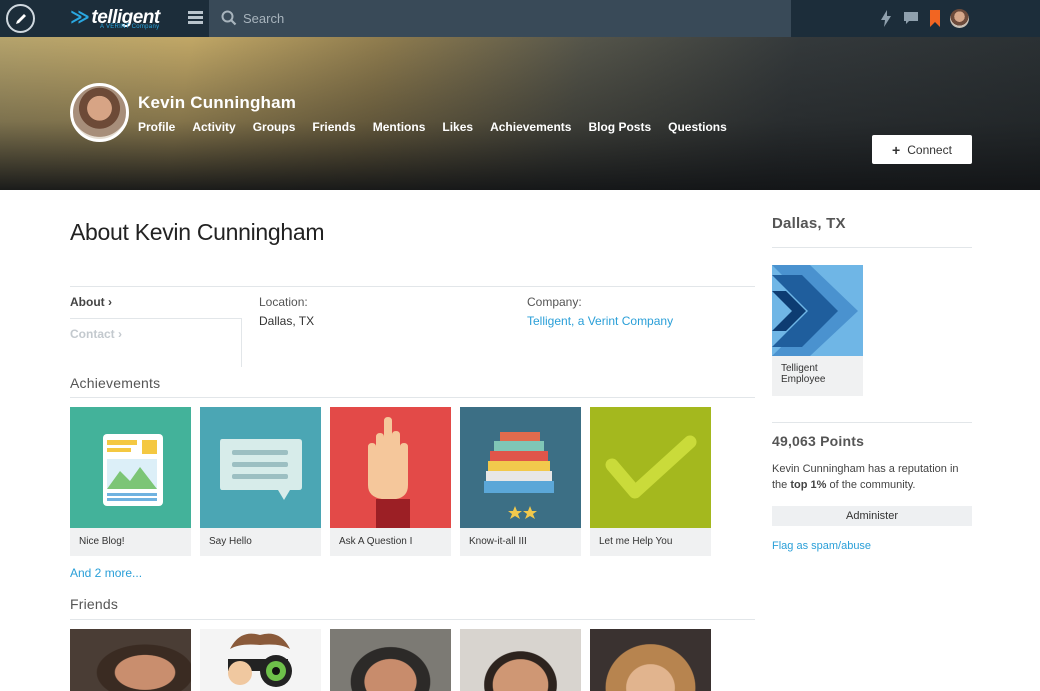 The width and height of the screenshot is (1040, 691). Describe the element at coordinates (96, 334) in the screenshot. I see `subnav-contact: Contact ›` at that location.